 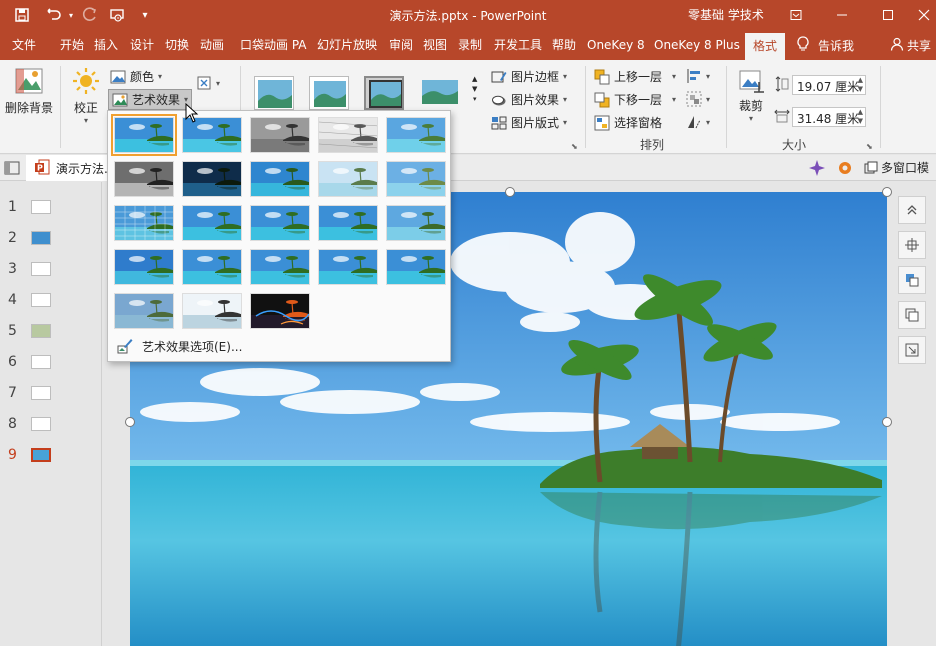 I want to click on tab-onekey8: OneKey 8, so click(x=616, y=45).